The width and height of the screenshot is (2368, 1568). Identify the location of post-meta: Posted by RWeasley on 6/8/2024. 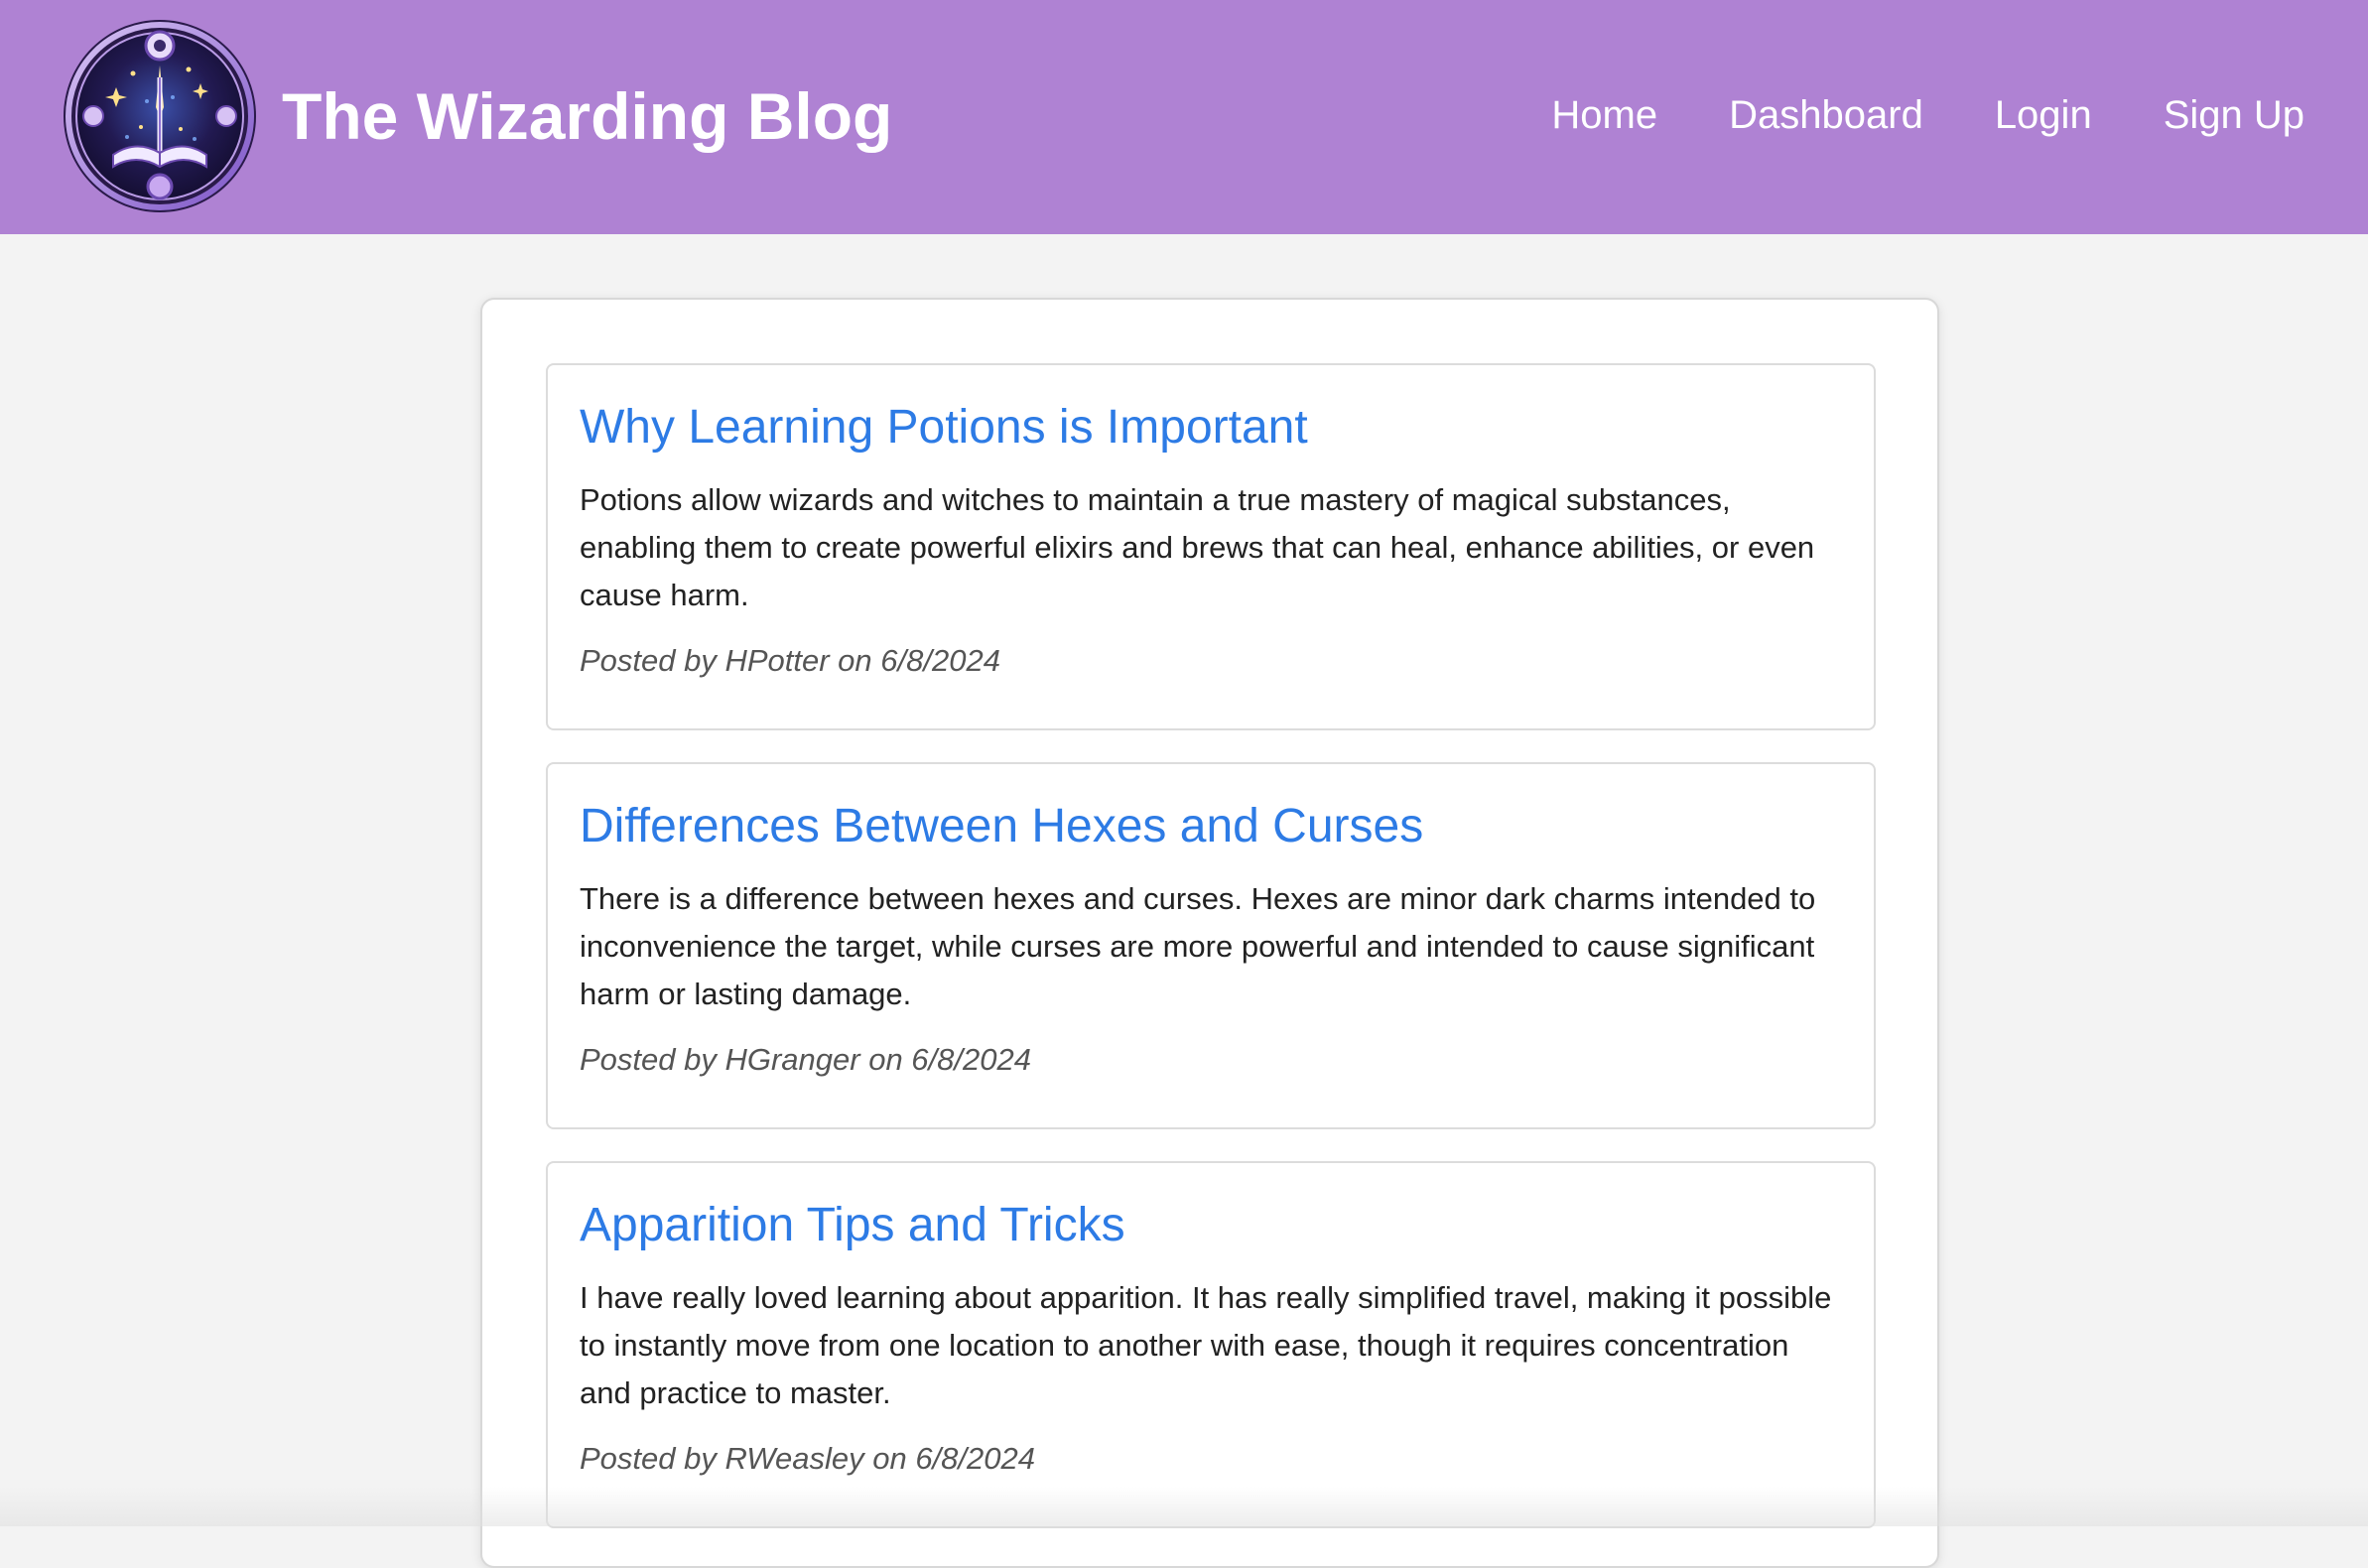
(807, 1458).